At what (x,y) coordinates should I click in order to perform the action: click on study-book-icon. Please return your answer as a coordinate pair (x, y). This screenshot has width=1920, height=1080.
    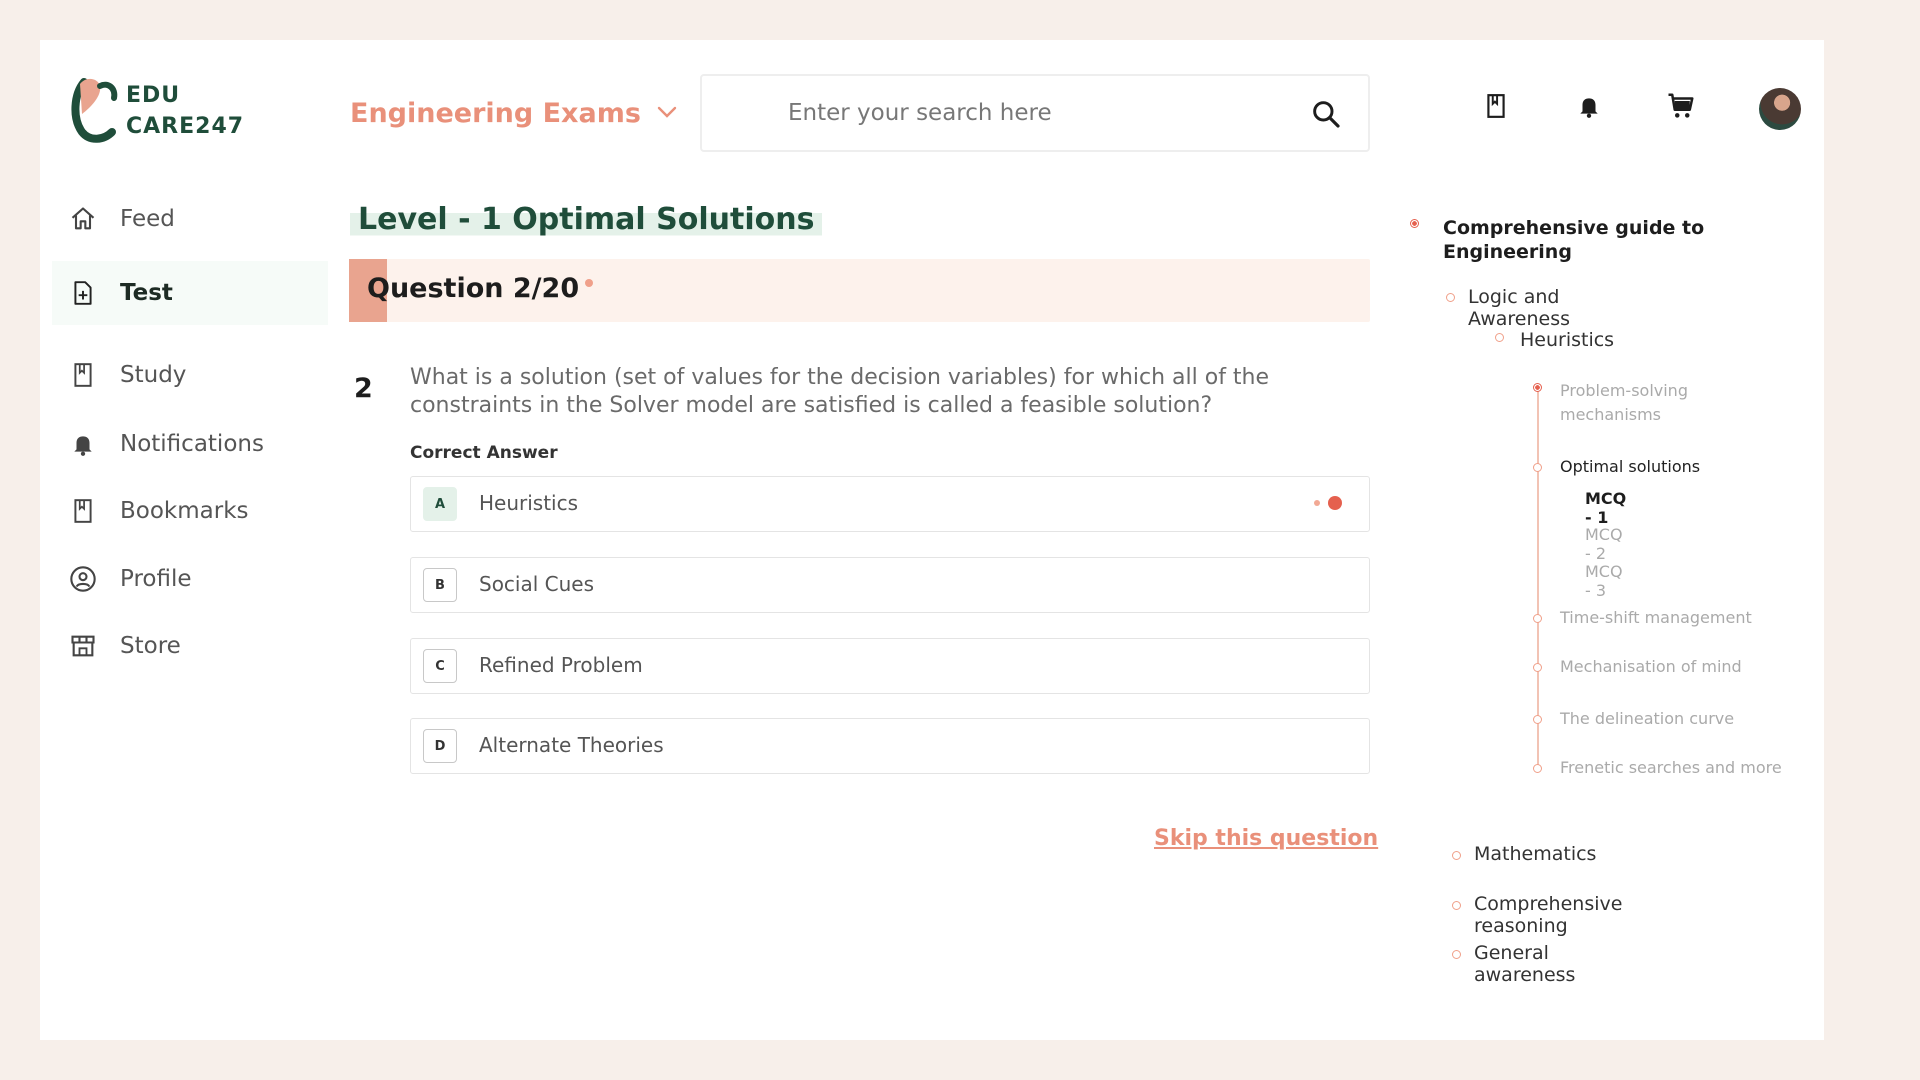
    Looking at the image, I should click on (83, 375).